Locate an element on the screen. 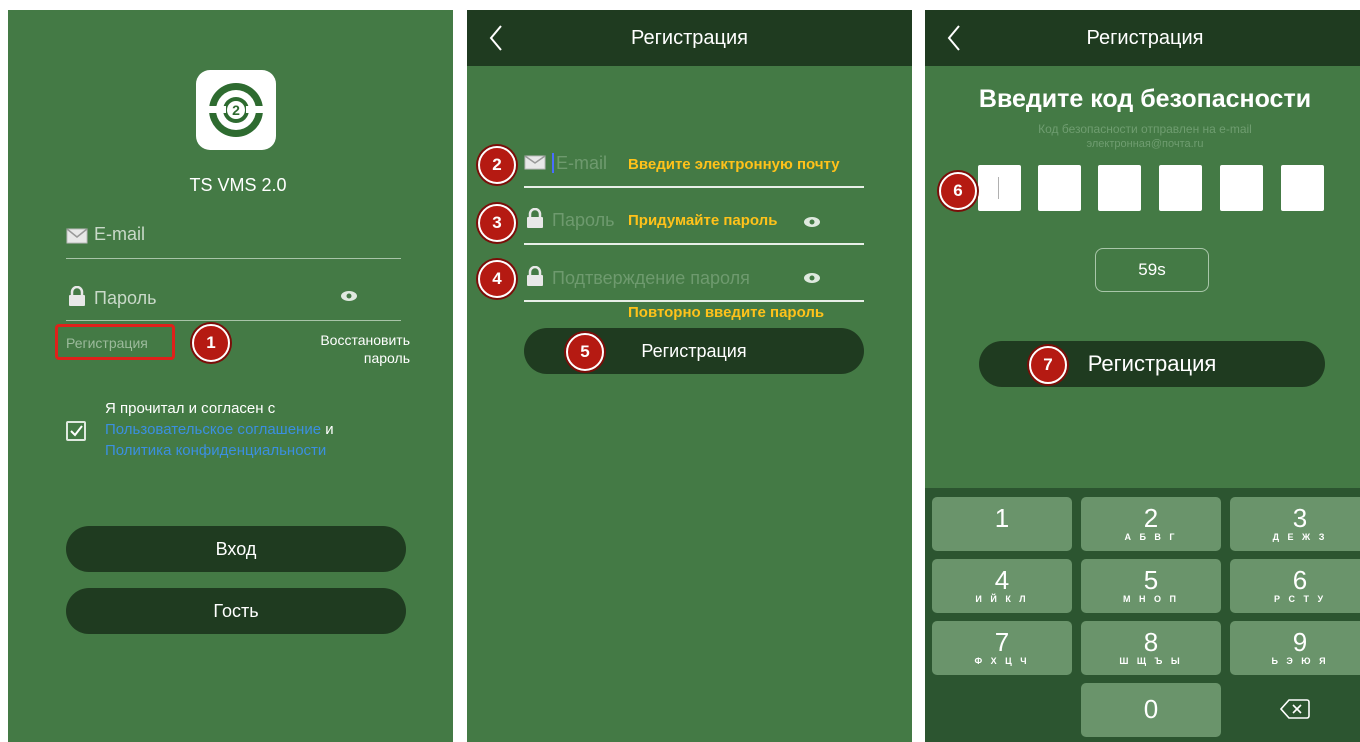 This screenshot has width=1360, height=742. step-badge-4: 4 is located at coordinates (497, 279).